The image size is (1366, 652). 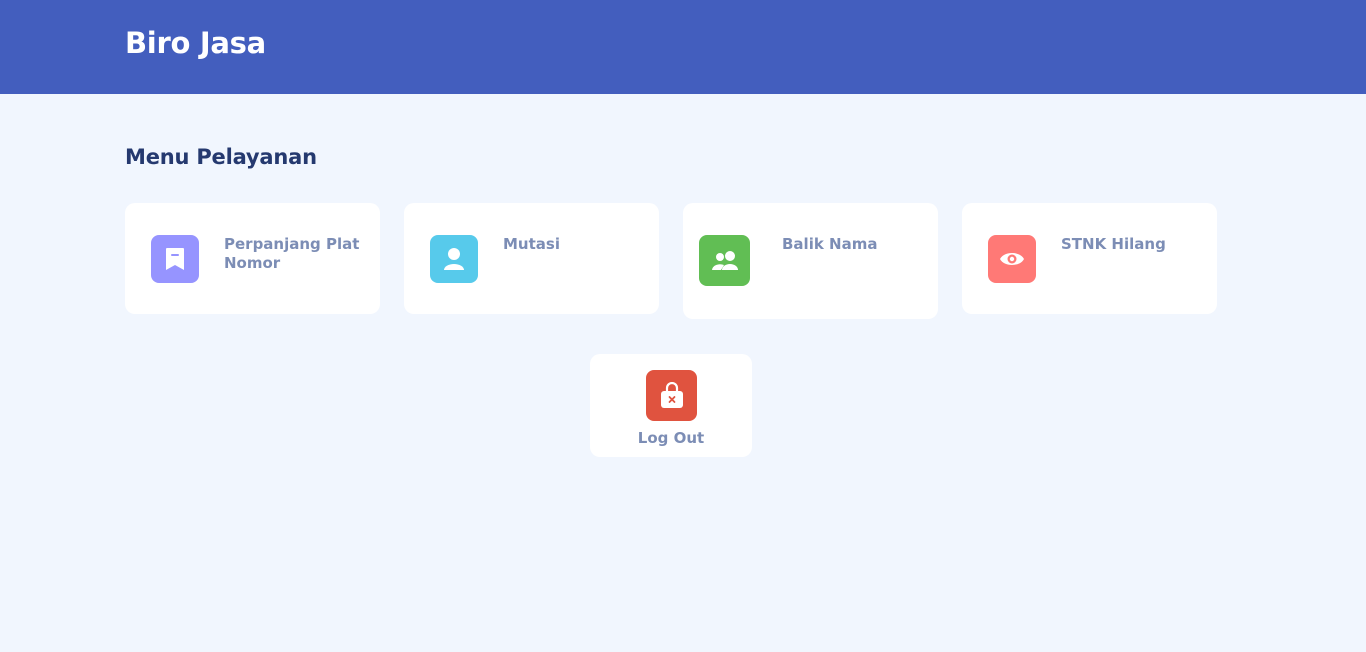 I want to click on eye-icon, so click(x=1012, y=259).